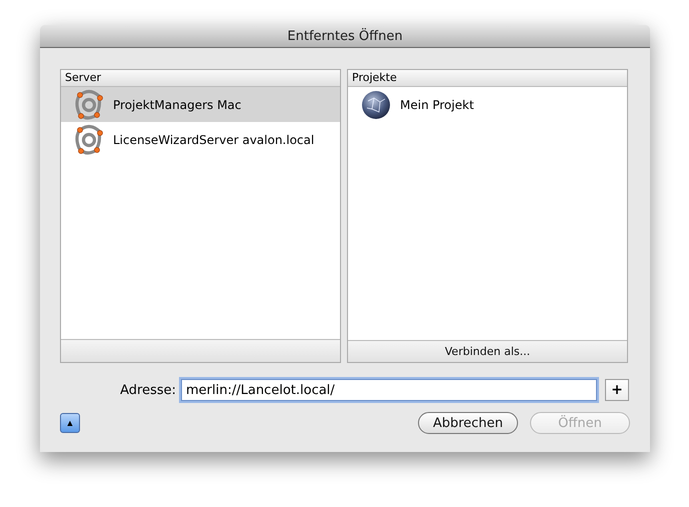 Image resolution: width=689 pixels, height=507 pixels. Describe the element at coordinates (345, 36) in the screenshot. I see `window-title: Entferntes Öffnen` at that location.